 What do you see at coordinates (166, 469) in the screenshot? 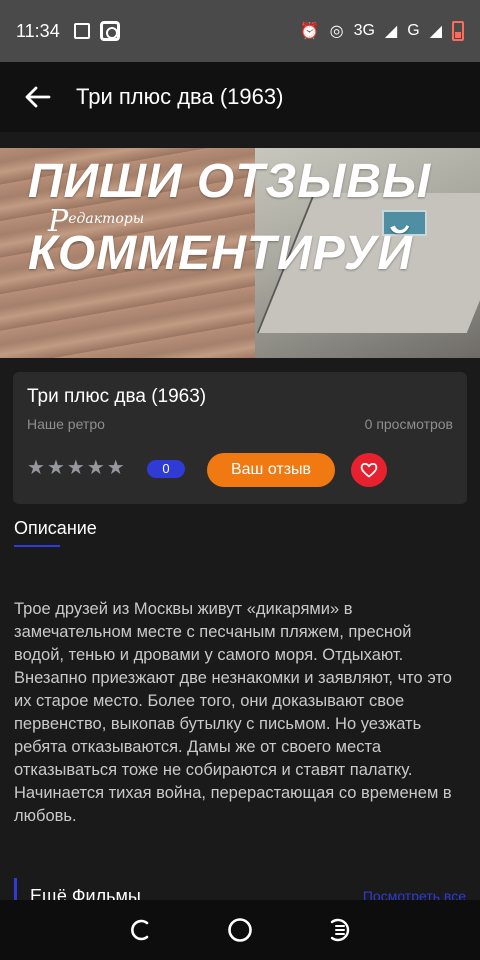
I see `rating-count-badge: 0` at bounding box center [166, 469].